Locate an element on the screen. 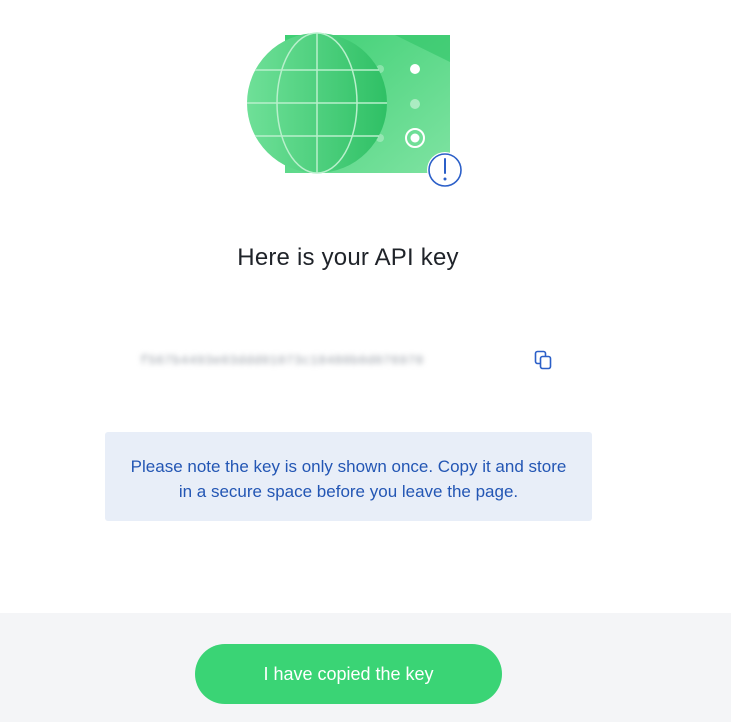 The image size is (731, 722). page-title: Here is your API key is located at coordinates (348, 257).